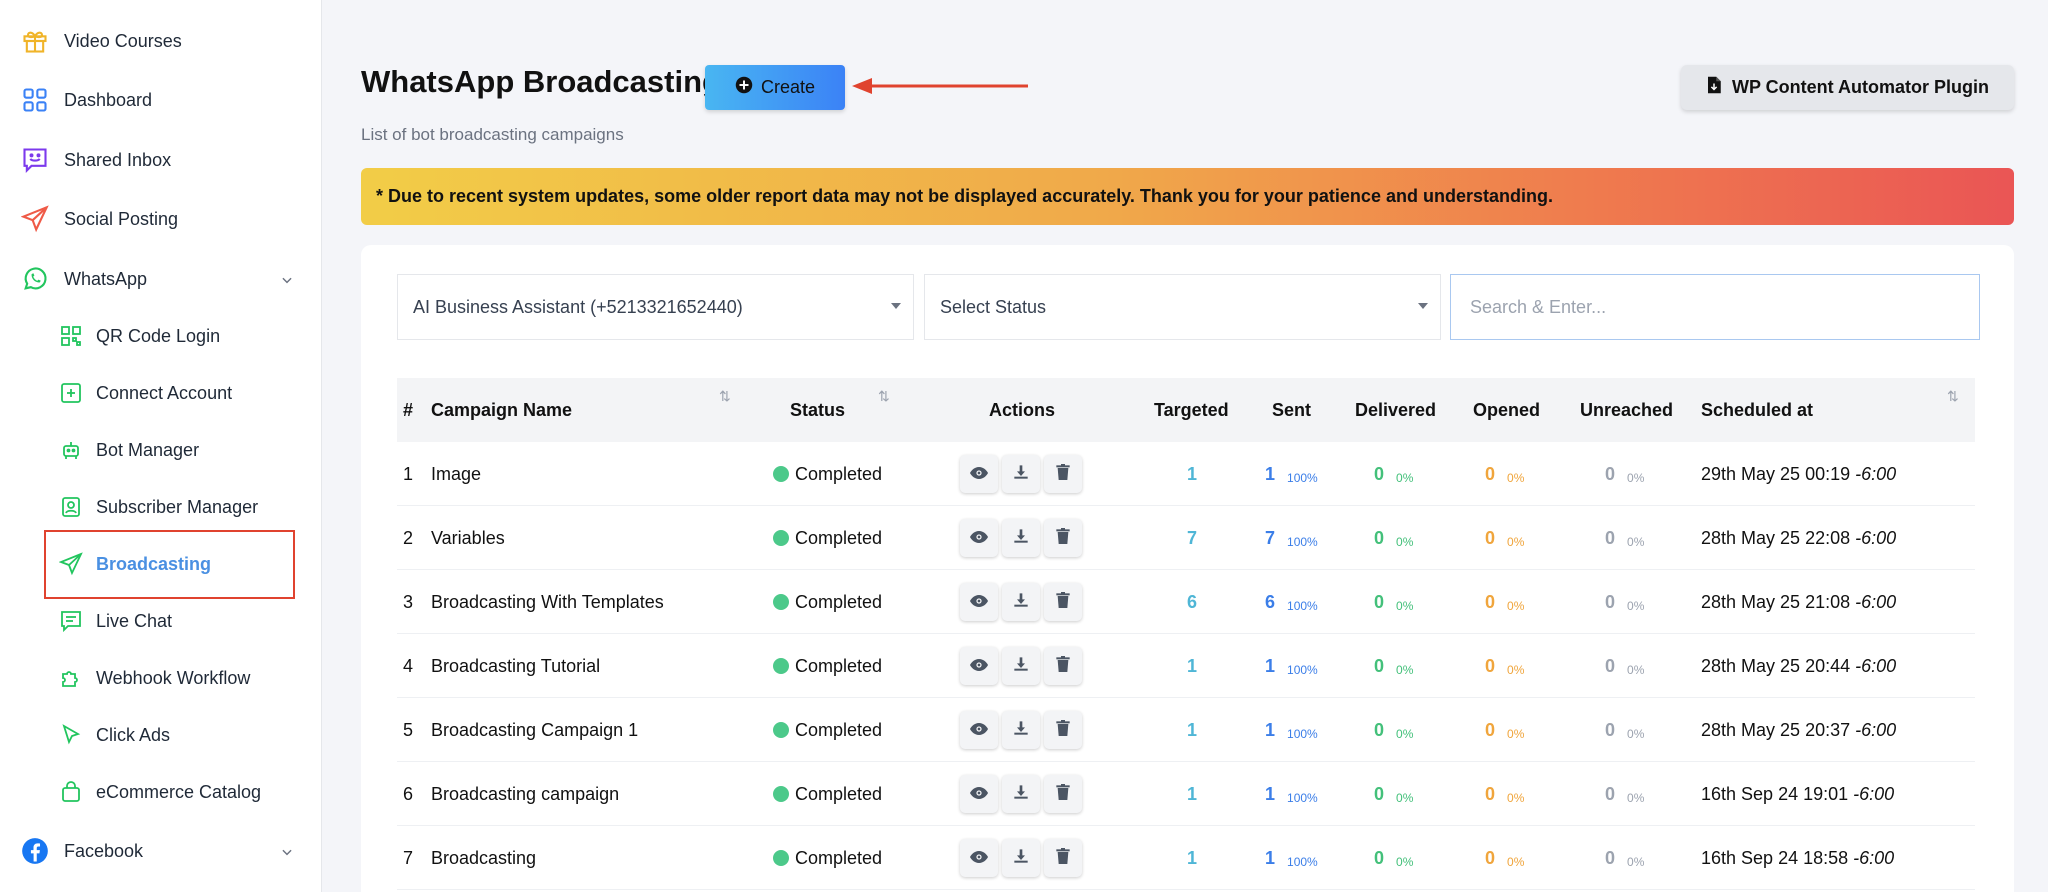  Describe the element at coordinates (1182, 307) in the screenshot. I see `status-select: Select Status` at that location.